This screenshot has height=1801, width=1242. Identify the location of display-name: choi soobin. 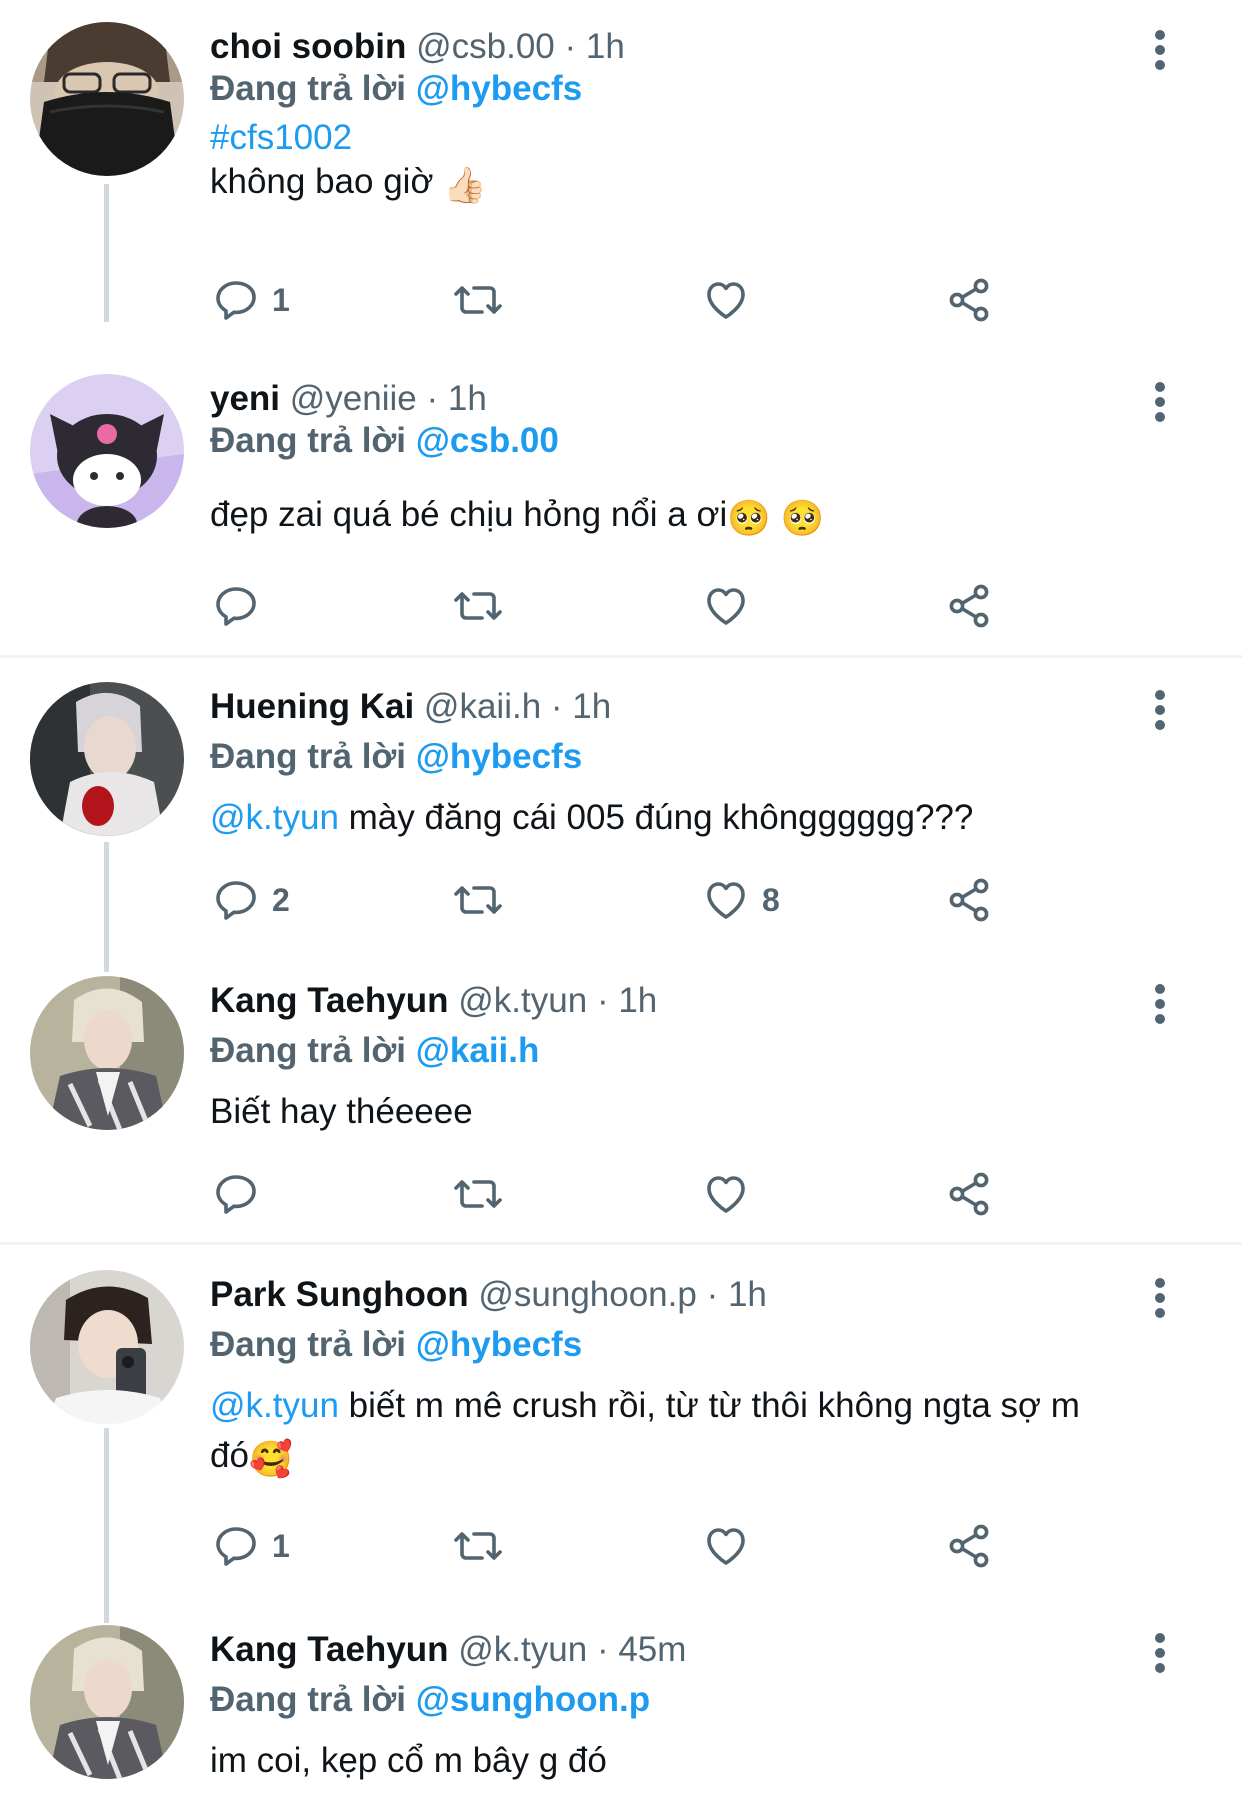
(308, 46).